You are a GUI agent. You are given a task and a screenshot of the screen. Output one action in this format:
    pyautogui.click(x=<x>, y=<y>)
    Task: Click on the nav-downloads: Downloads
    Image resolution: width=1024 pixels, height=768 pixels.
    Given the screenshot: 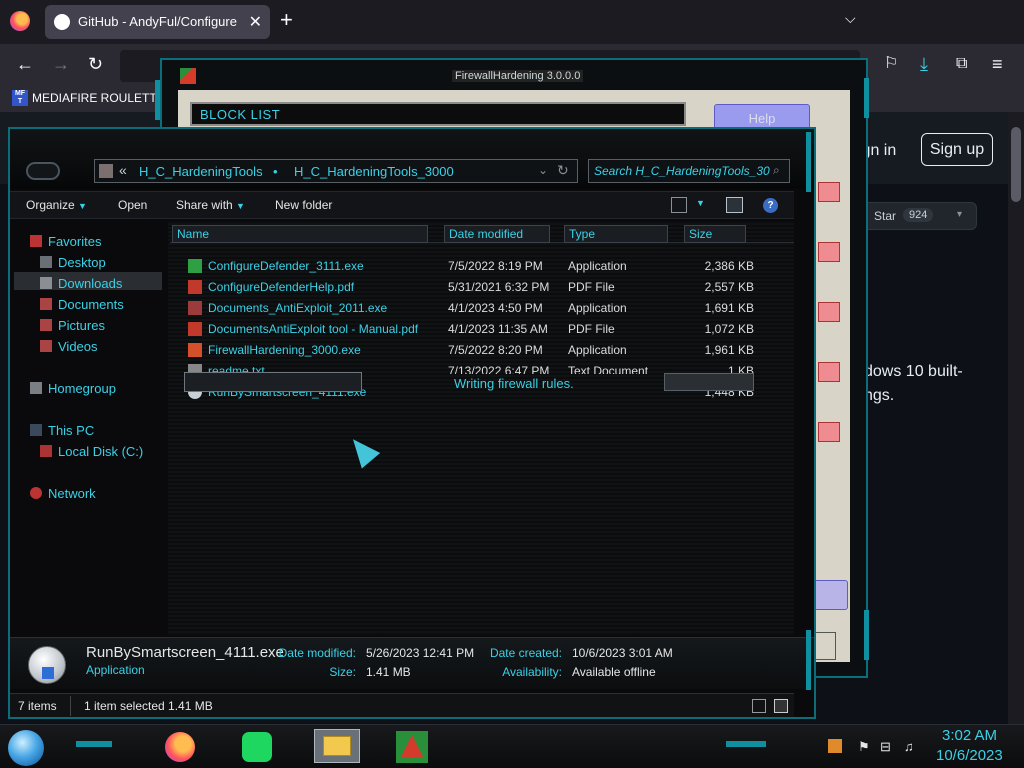 What is the action you would take?
    pyautogui.click(x=81, y=283)
    